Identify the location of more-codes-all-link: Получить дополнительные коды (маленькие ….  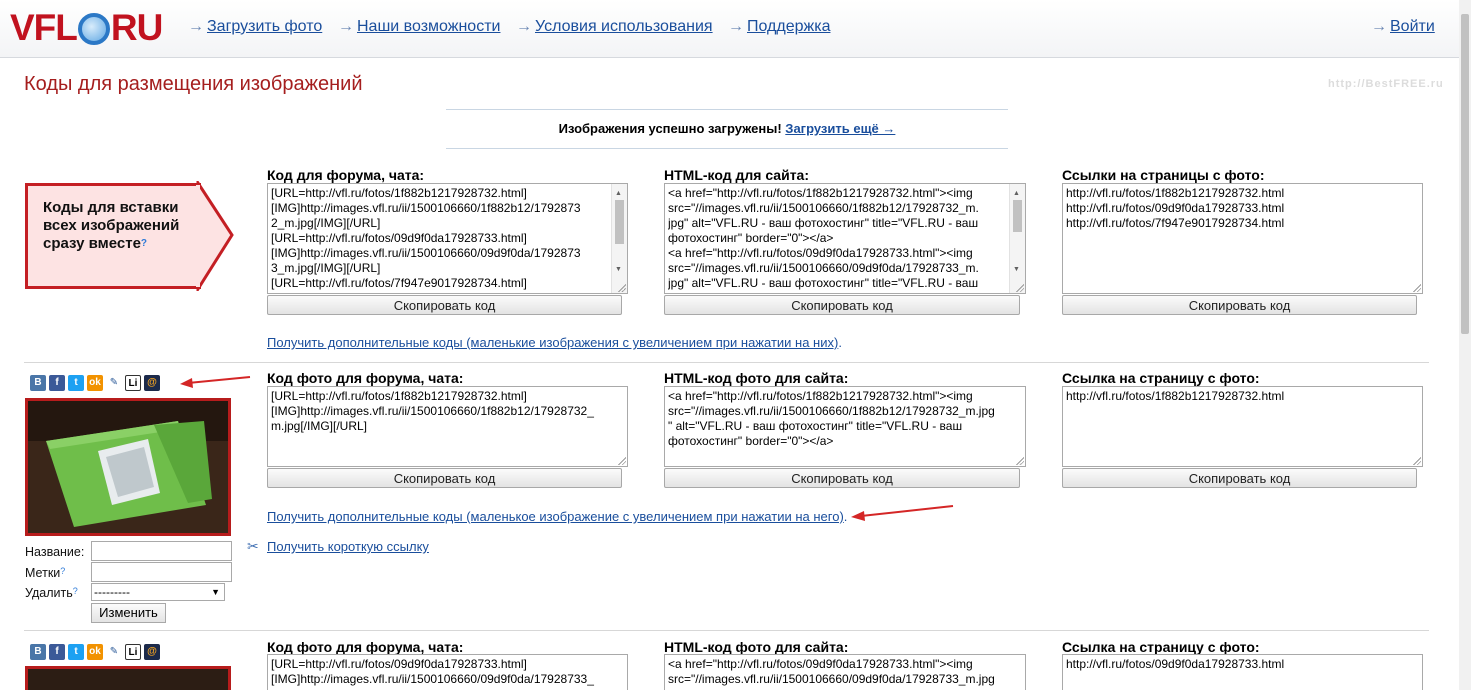
(552, 342).